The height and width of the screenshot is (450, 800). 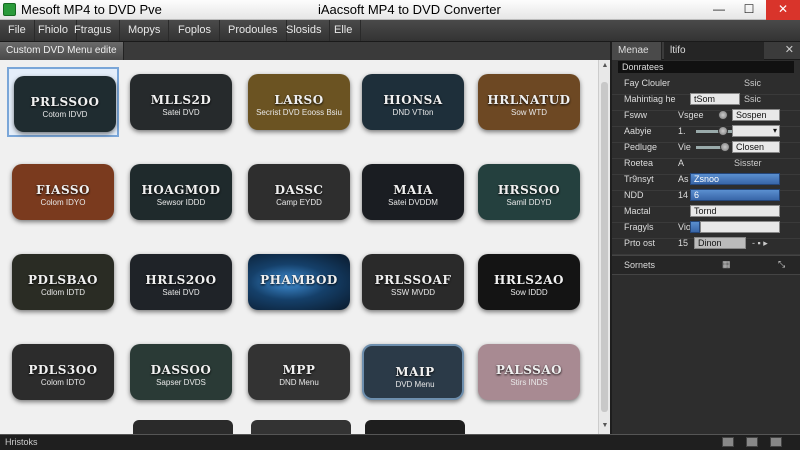 I want to click on menu-template-18: MPP DND Menu, so click(x=299, y=372).